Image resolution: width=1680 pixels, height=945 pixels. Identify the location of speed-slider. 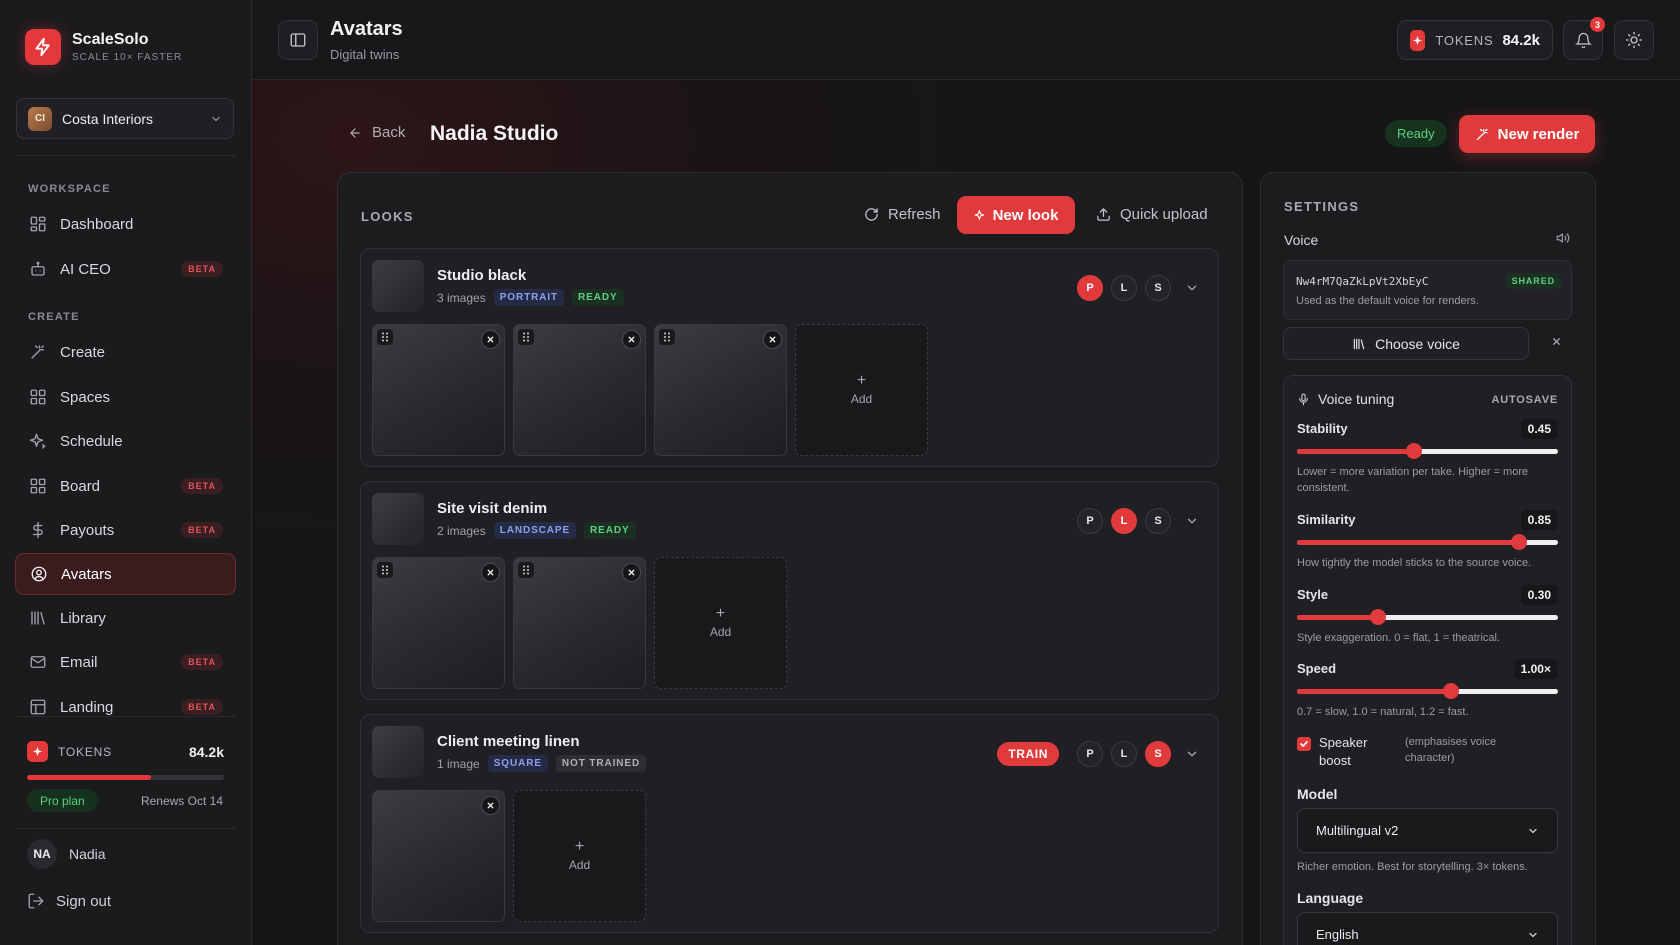
(1427, 691).